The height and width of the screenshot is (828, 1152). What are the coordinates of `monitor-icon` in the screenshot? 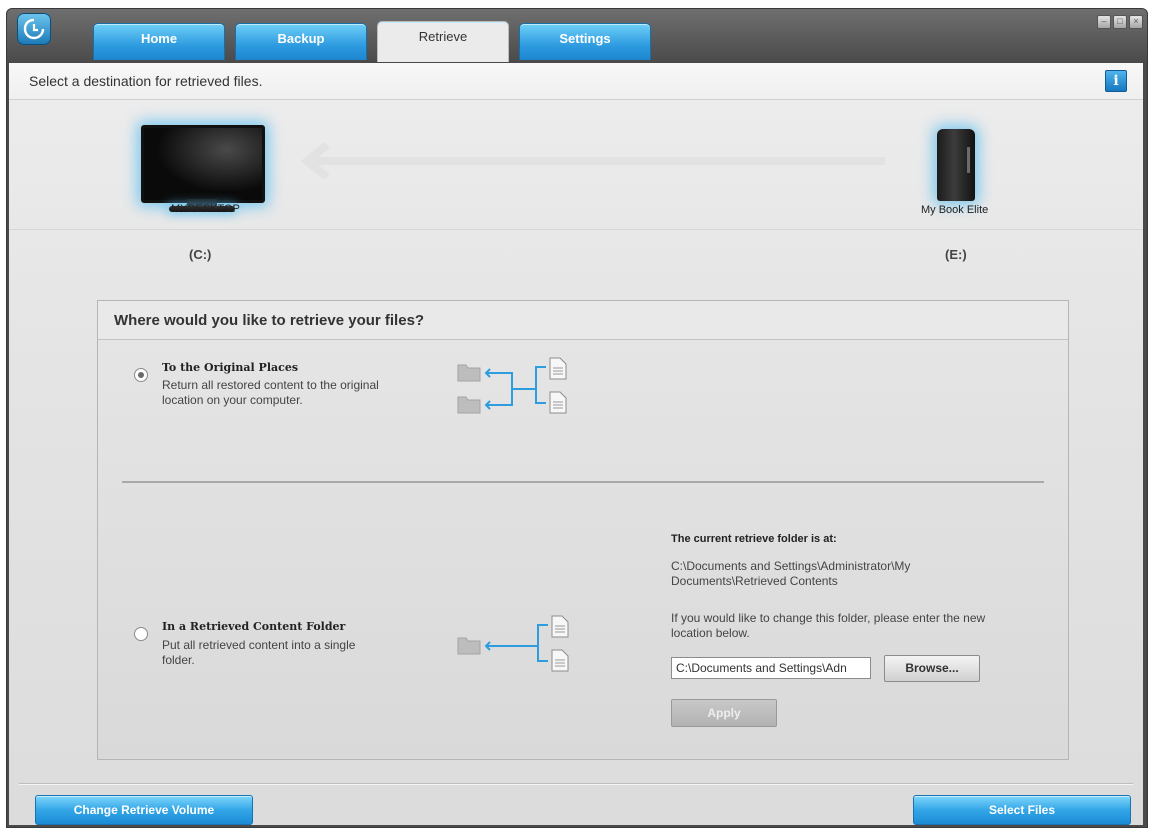 It's located at (203, 164).